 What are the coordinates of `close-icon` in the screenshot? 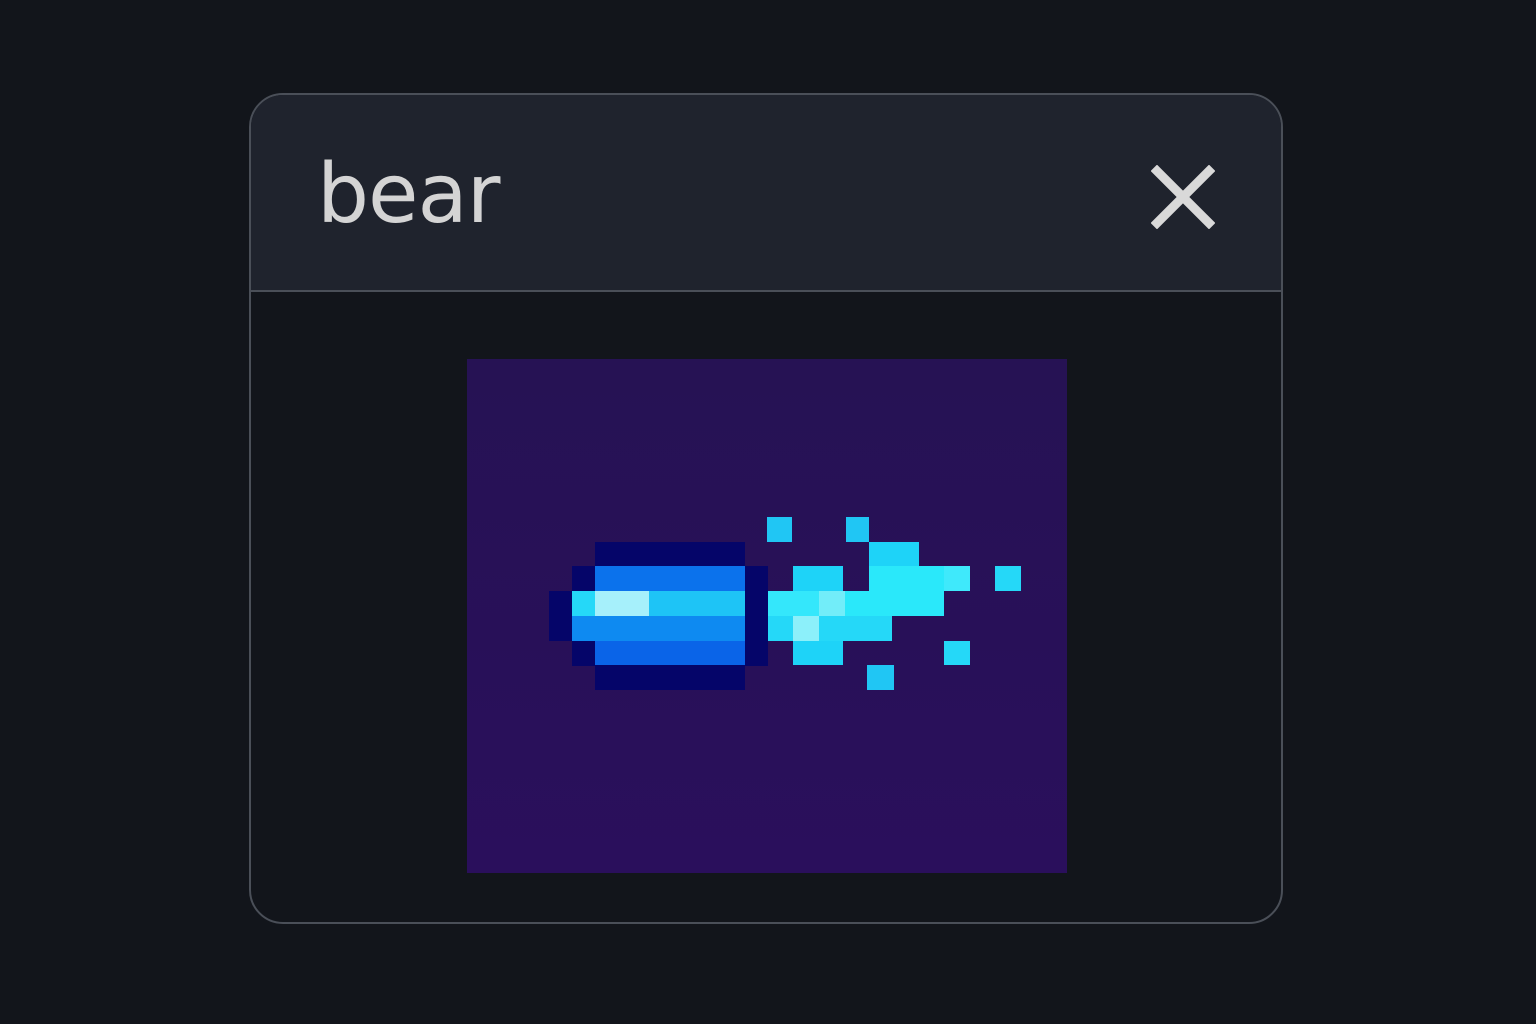 It's located at (1183, 197).